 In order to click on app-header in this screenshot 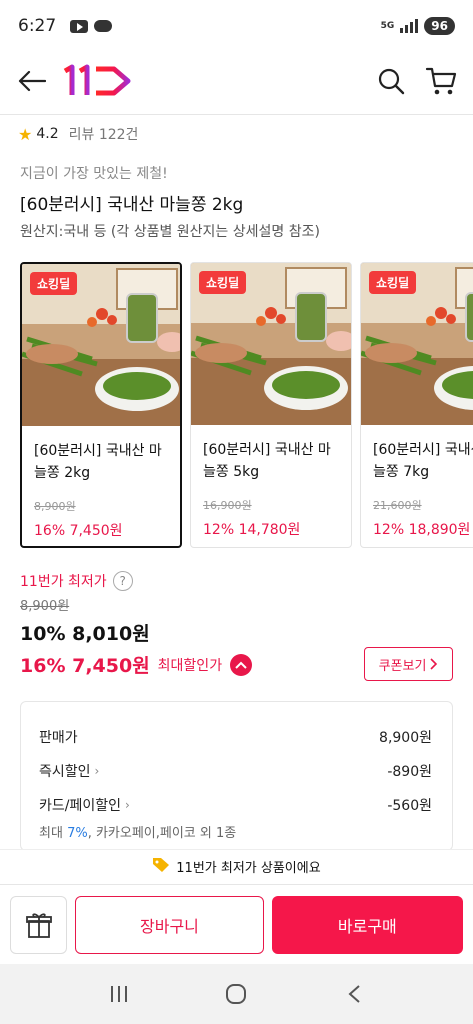, I will do `click(236, 81)`.